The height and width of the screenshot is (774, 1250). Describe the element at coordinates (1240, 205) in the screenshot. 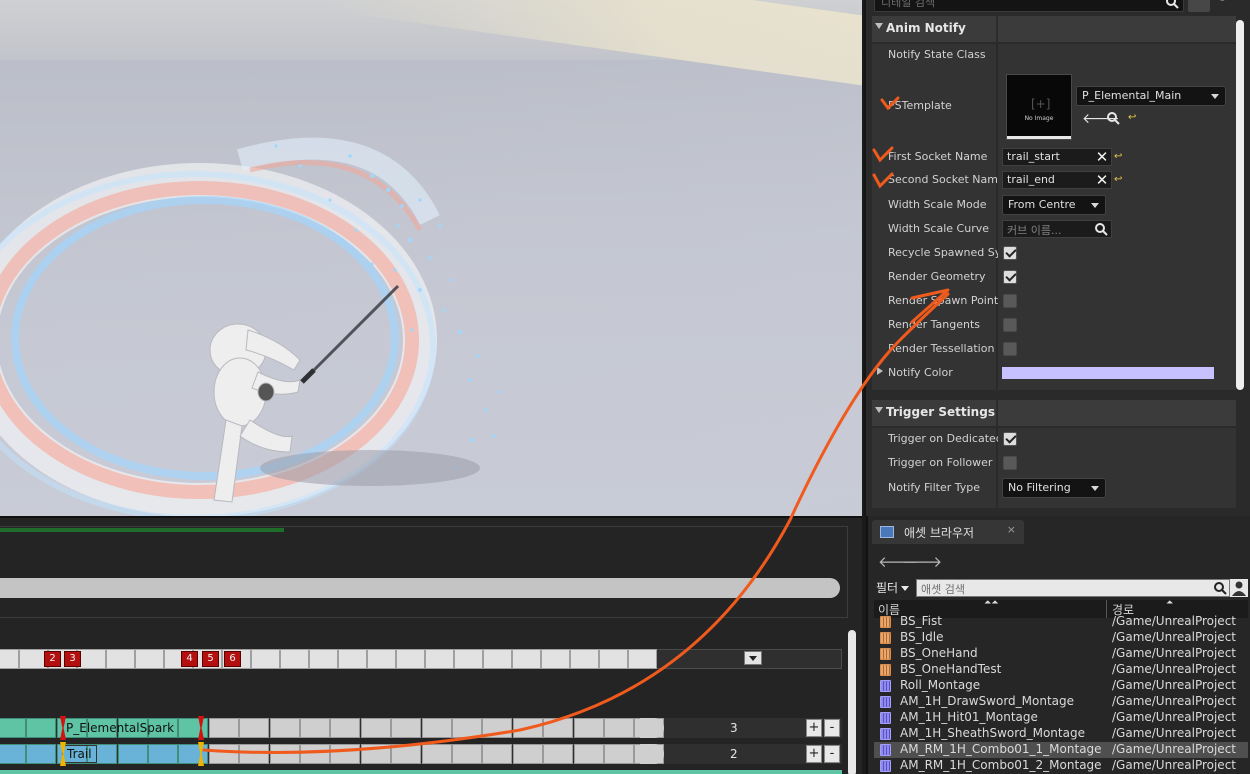

I see `details-scrollbar` at that location.